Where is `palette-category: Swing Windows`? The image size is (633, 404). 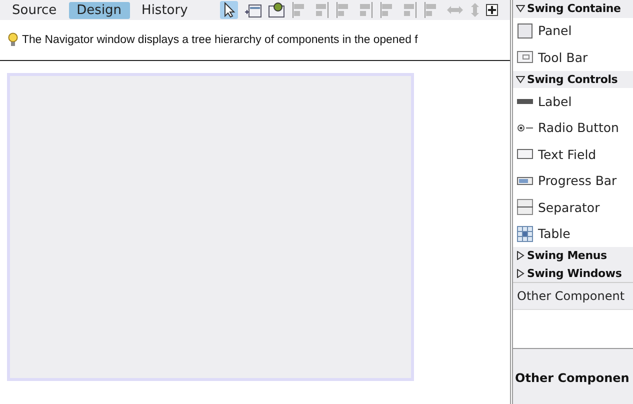 palette-category: Swing Windows is located at coordinates (573, 273).